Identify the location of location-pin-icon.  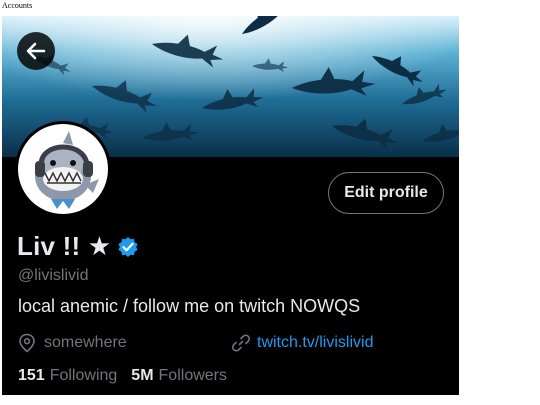
(27, 343).